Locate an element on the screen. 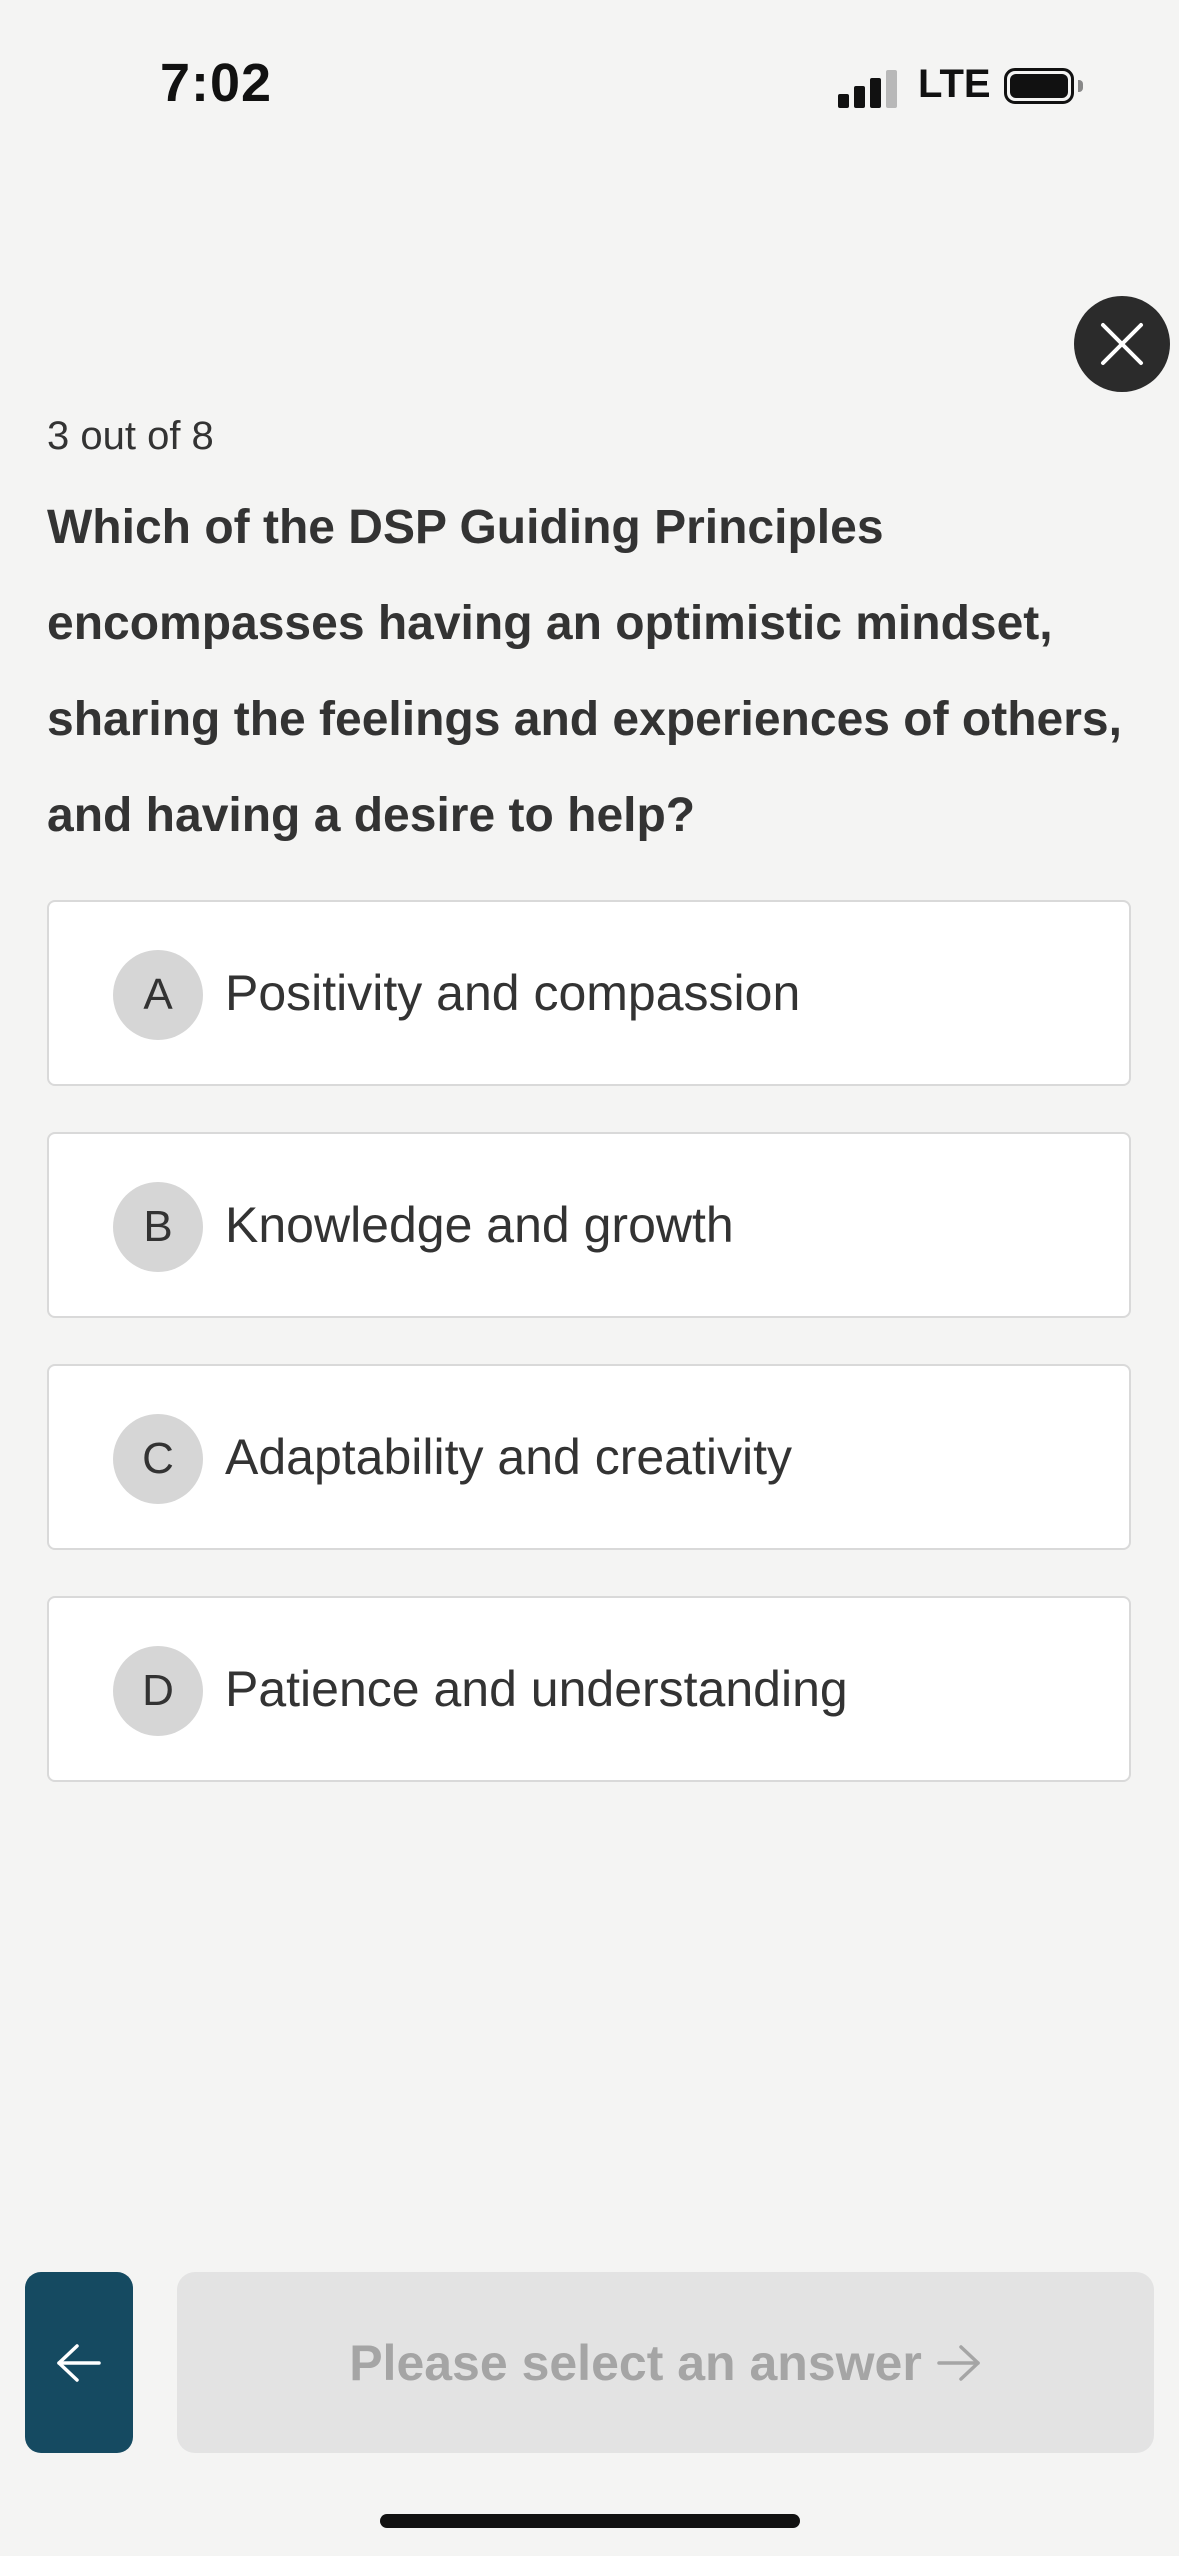  home-indicator is located at coordinates (590, 2521).